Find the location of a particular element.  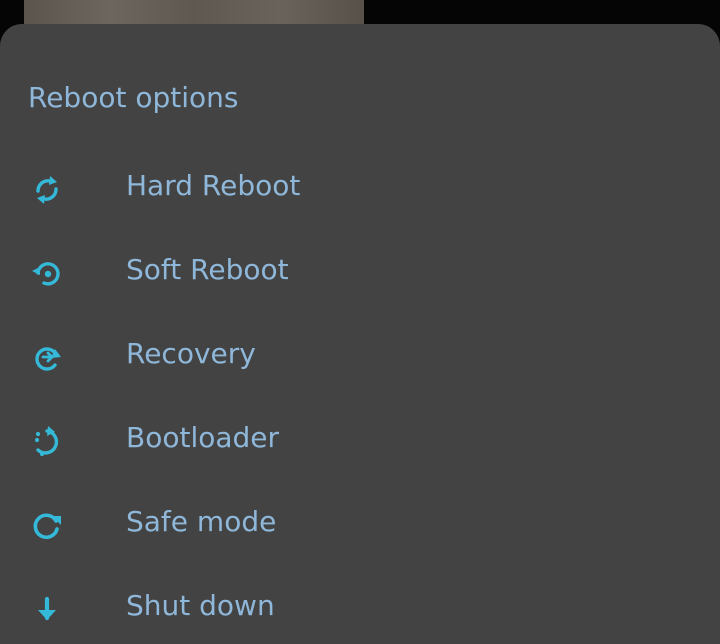

menu-item-safe-mode: Safe mode is located at coordinates (360, 525).